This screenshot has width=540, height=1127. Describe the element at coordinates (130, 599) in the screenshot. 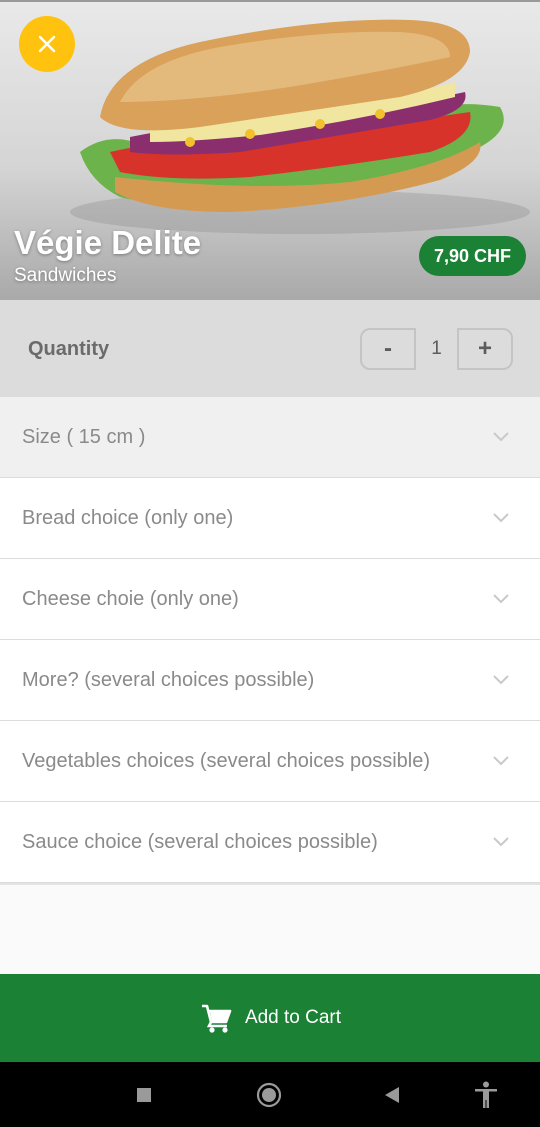

I see `option-label: Cheese choie (only one)` at that location.